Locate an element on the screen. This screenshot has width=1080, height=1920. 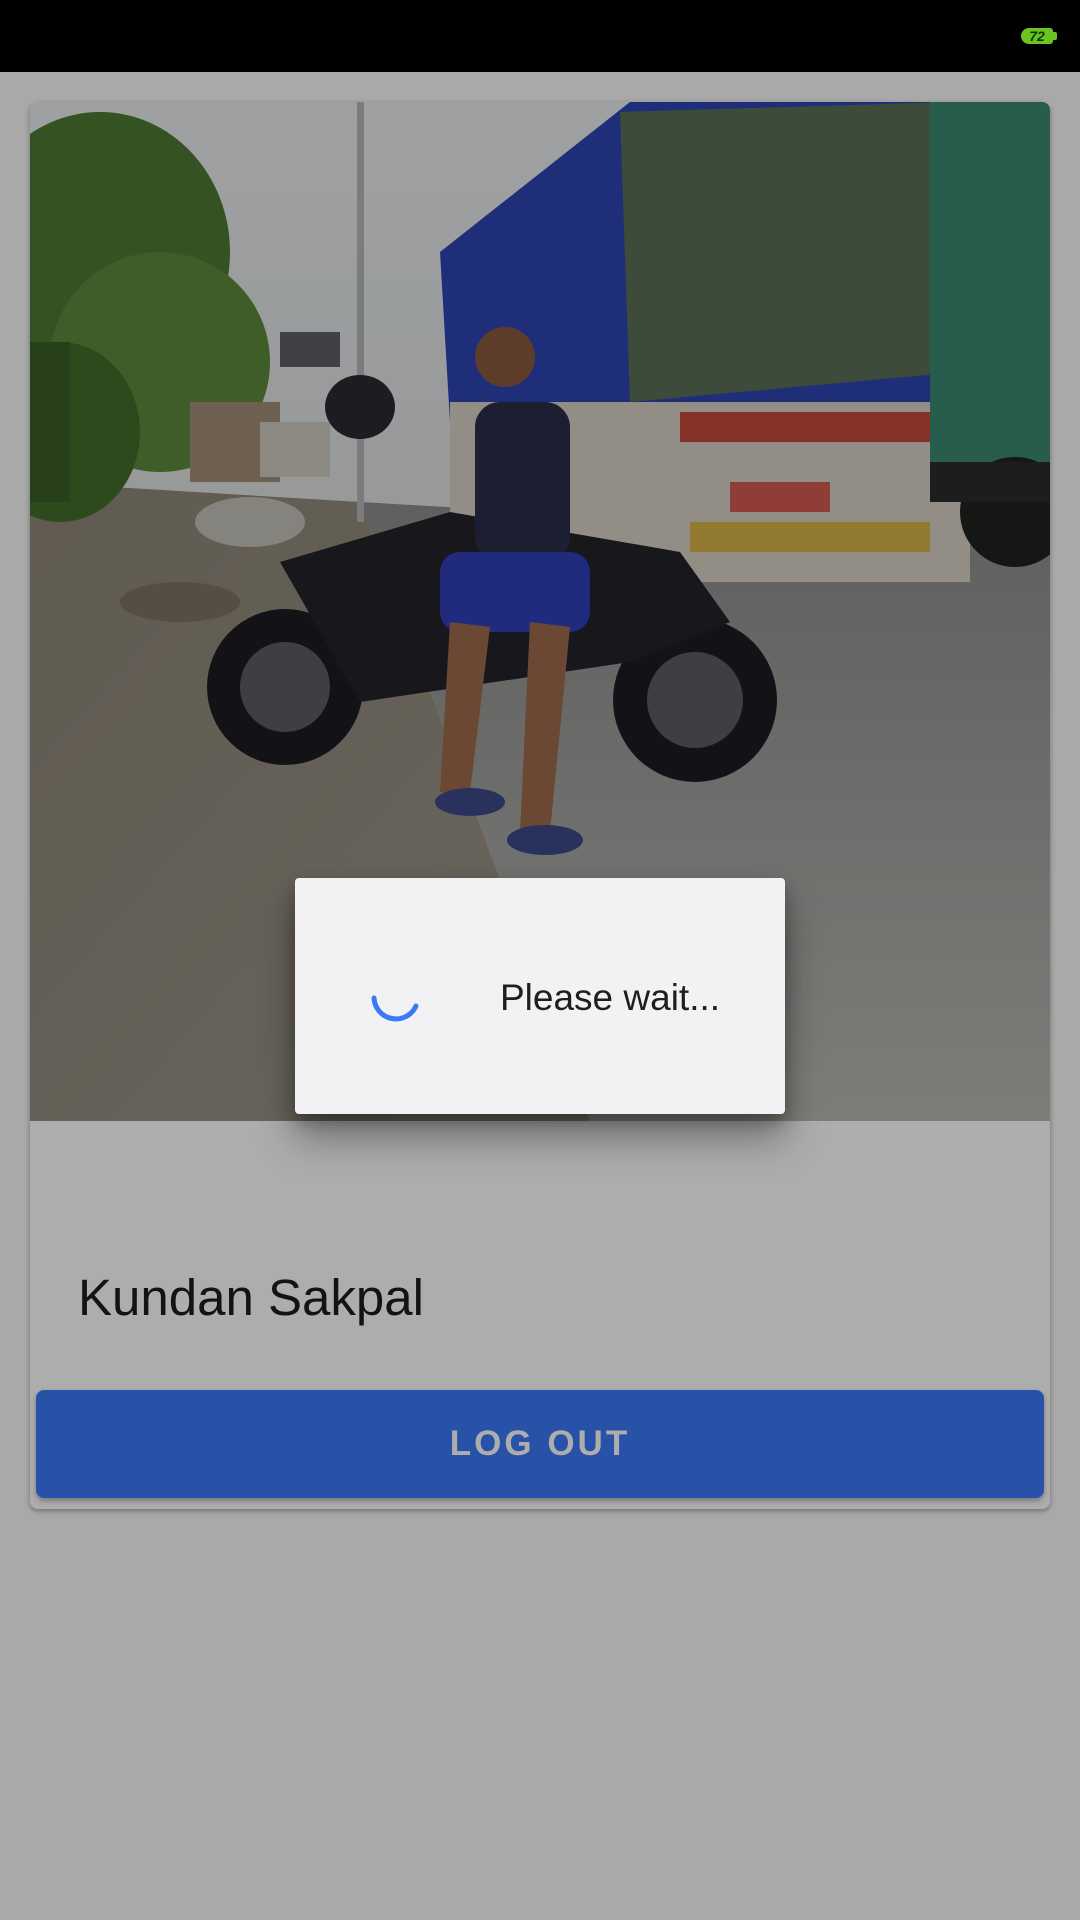
status-bar: 72 is located at coordinates (540, 36).